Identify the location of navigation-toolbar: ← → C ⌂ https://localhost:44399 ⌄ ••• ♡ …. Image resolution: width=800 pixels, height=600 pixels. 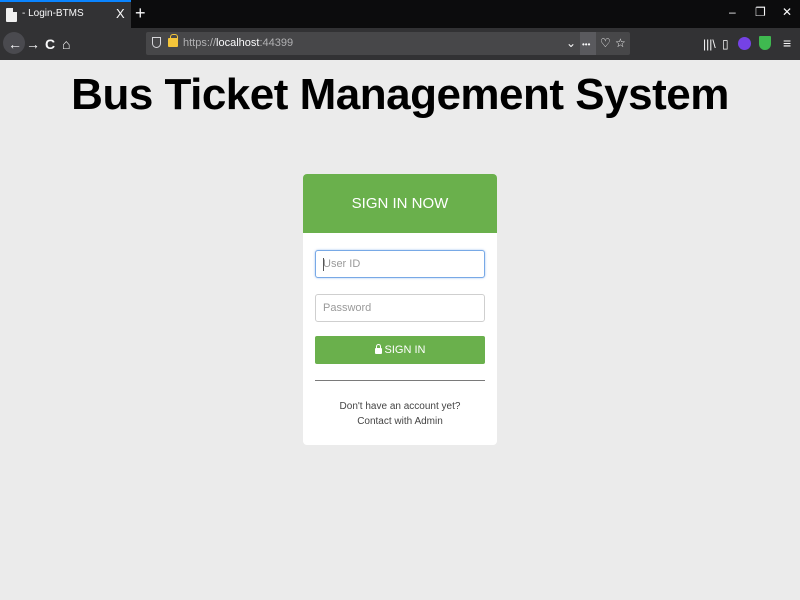
(400, 44).